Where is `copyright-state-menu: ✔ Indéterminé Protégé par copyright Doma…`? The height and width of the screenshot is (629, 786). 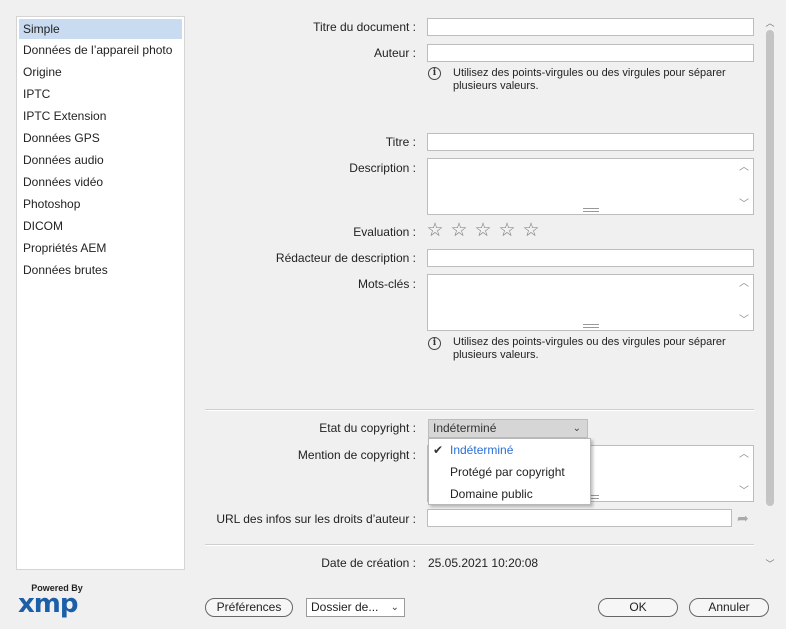
copyright-state-menu: ✔ Indéterminé Protégé par copyright Doma… is located at coordinates (509, 471).